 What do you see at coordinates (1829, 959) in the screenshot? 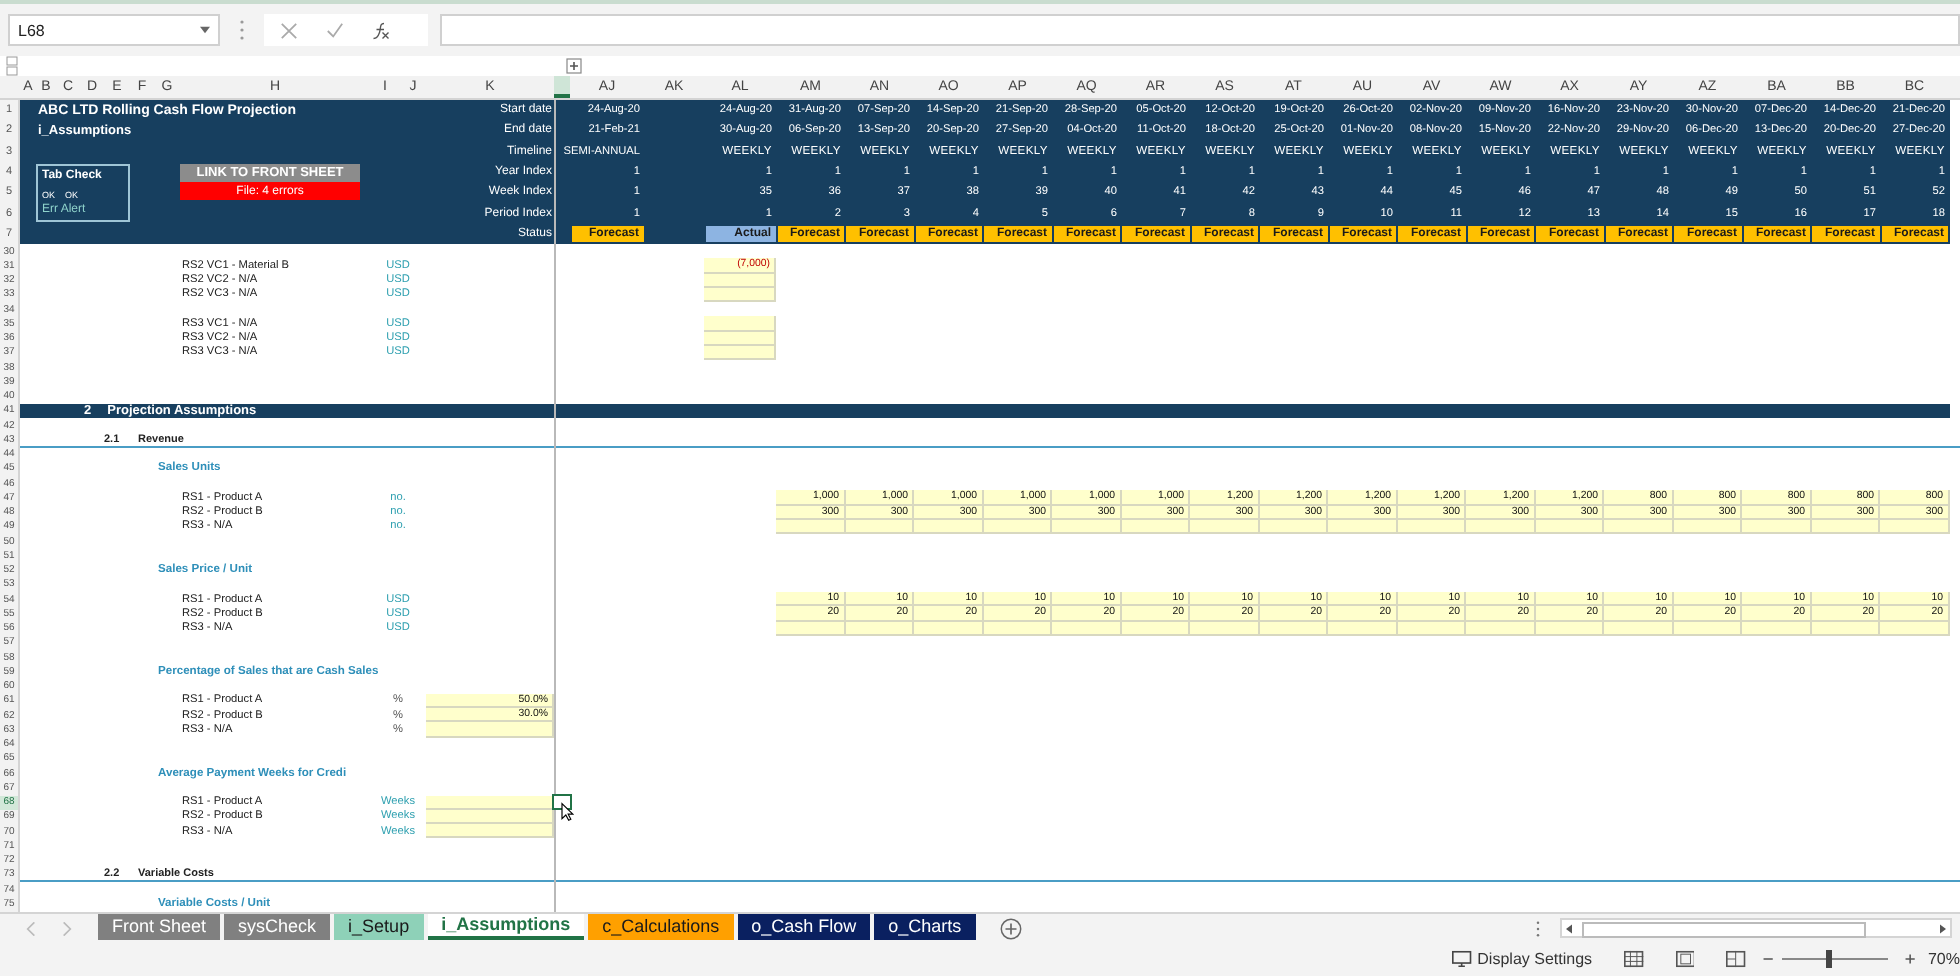
I see `zoom-slider-thumb` at bounding box center [1829, 959].